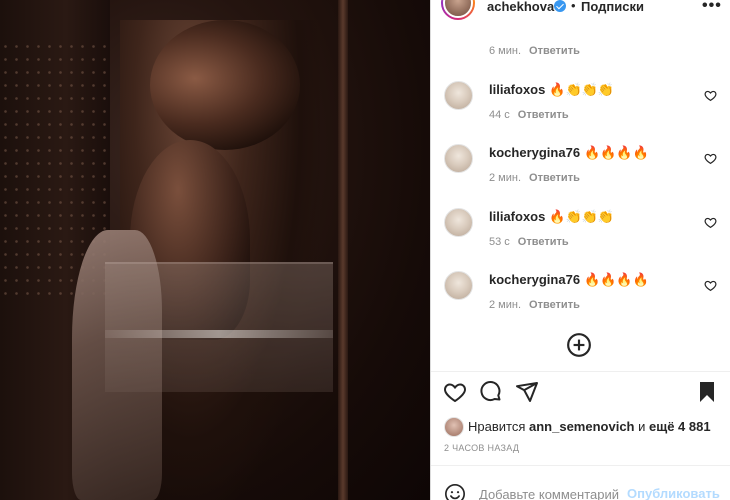  I want to click on following-button: Подписки, so click(612, 7).